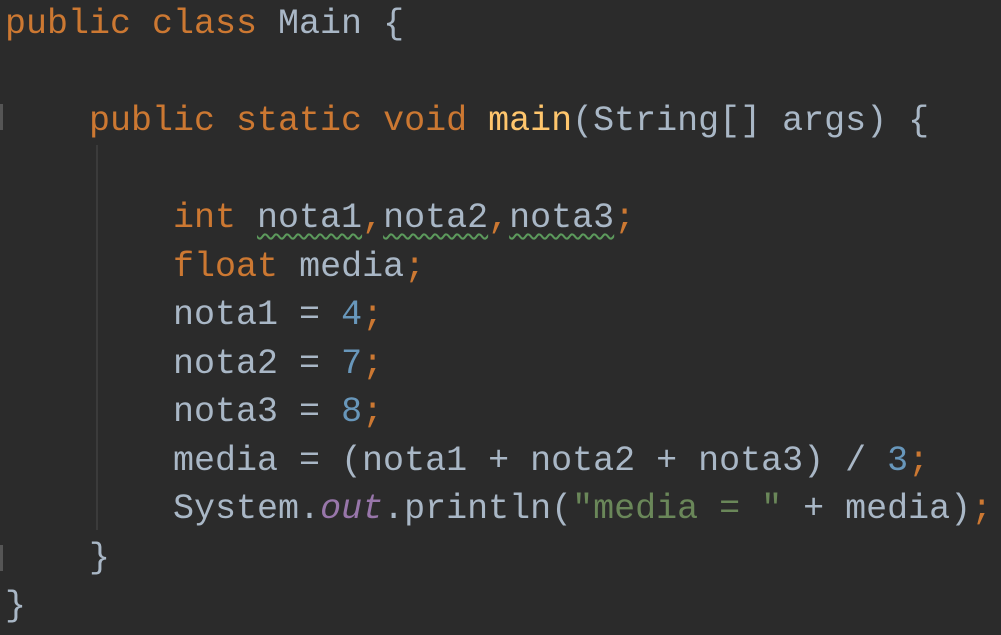  What do you see at coordinates (498, 24) in the screenshot?
I see `code-line: public class Main {` at bounding box center [498, 24].